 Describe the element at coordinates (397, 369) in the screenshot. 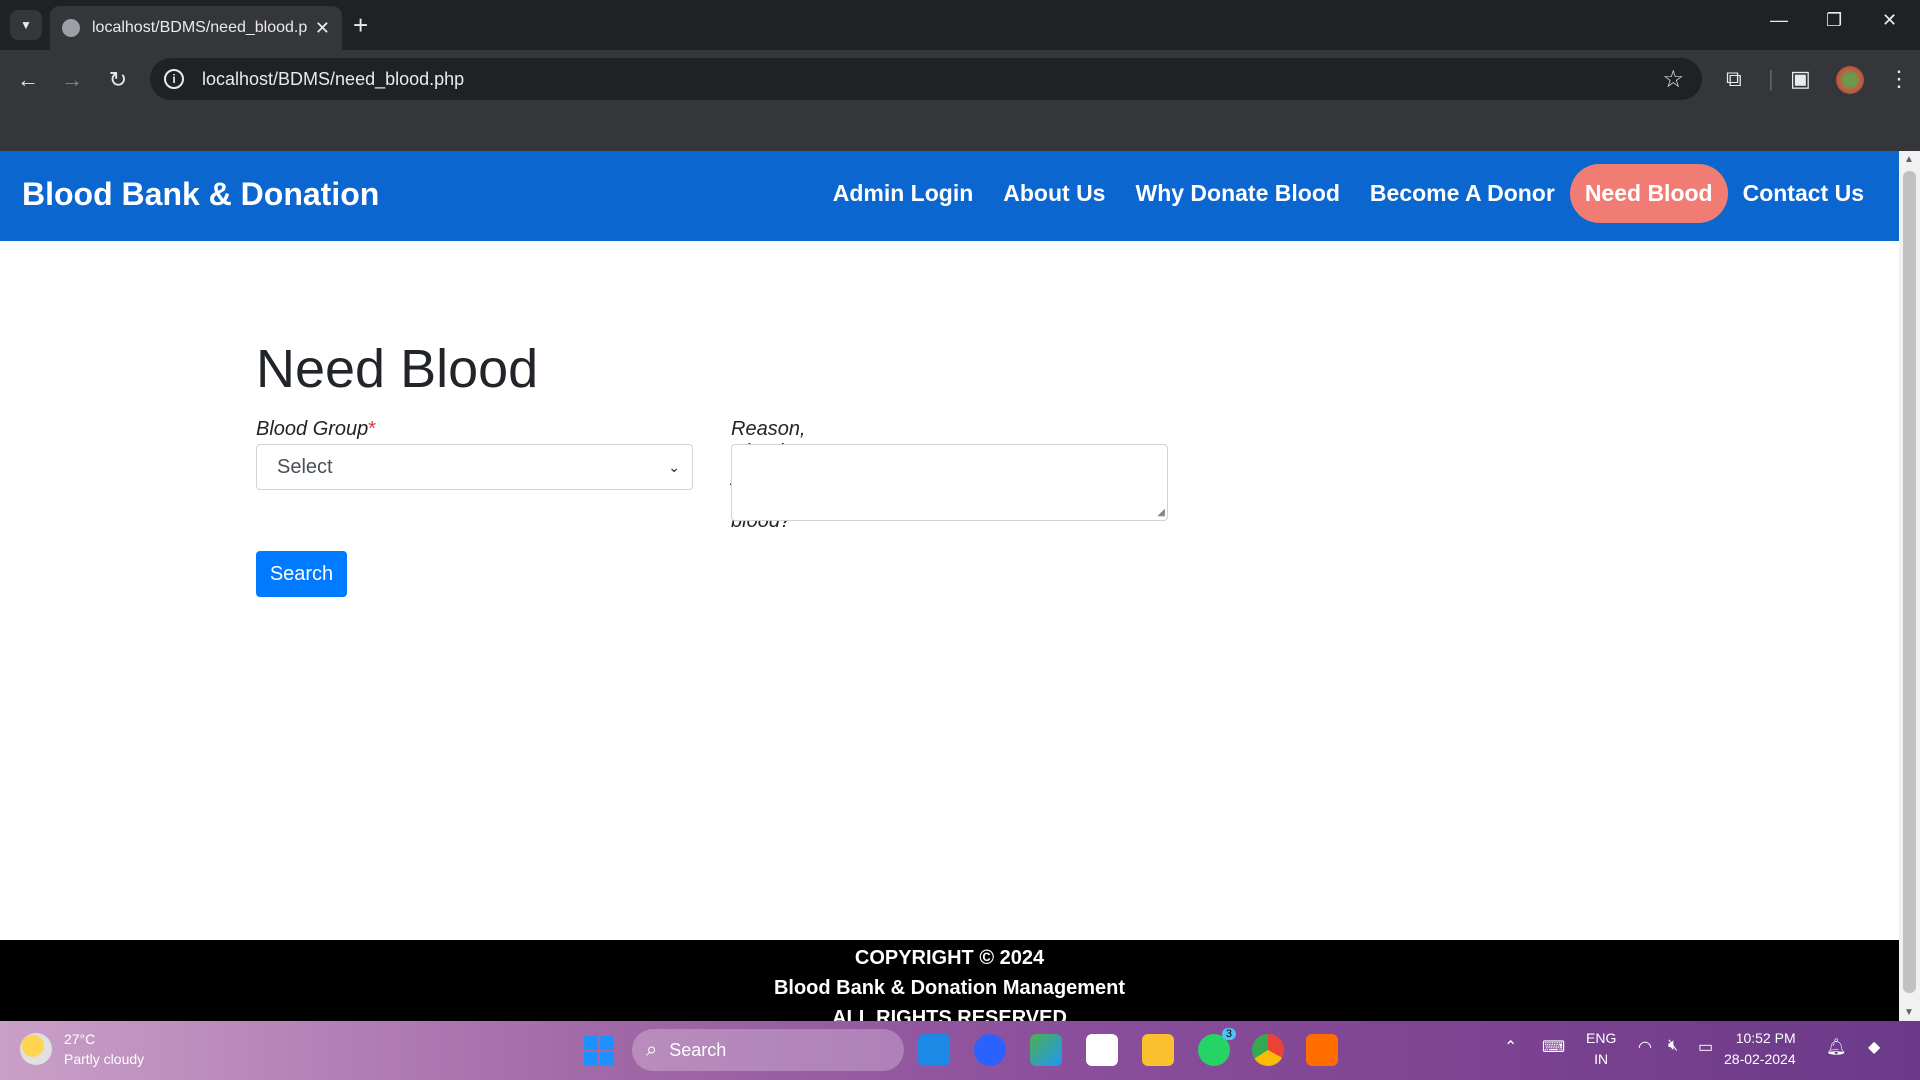

I see `page-title: Need Blood` at that location.